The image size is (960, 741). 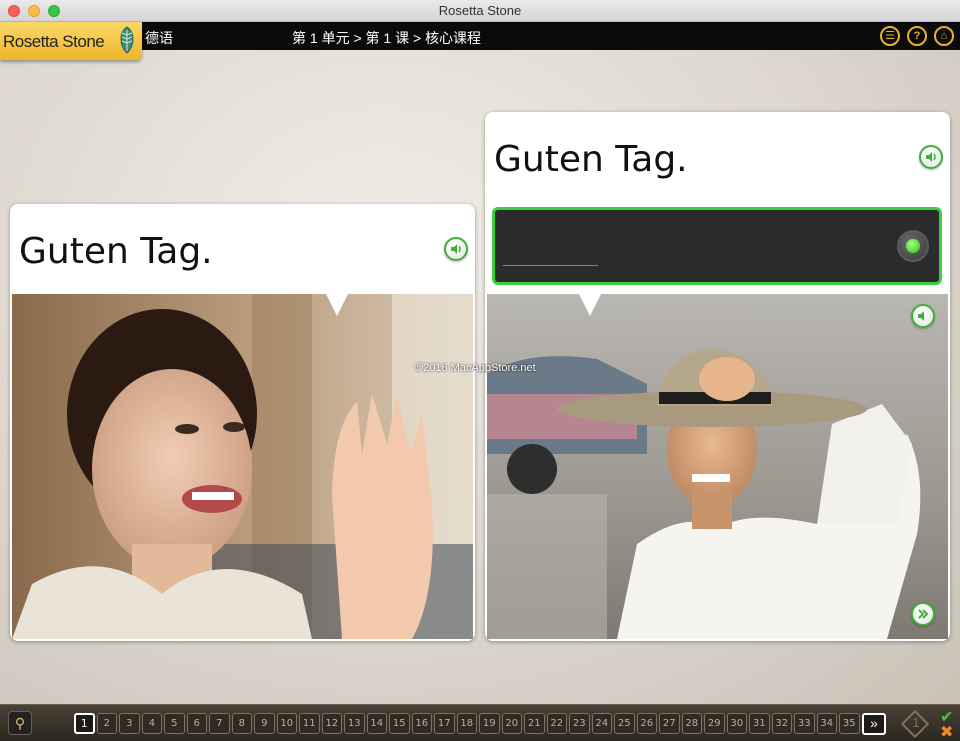 I want to click on menu-icon: ☰, so click(x=890, y=36).